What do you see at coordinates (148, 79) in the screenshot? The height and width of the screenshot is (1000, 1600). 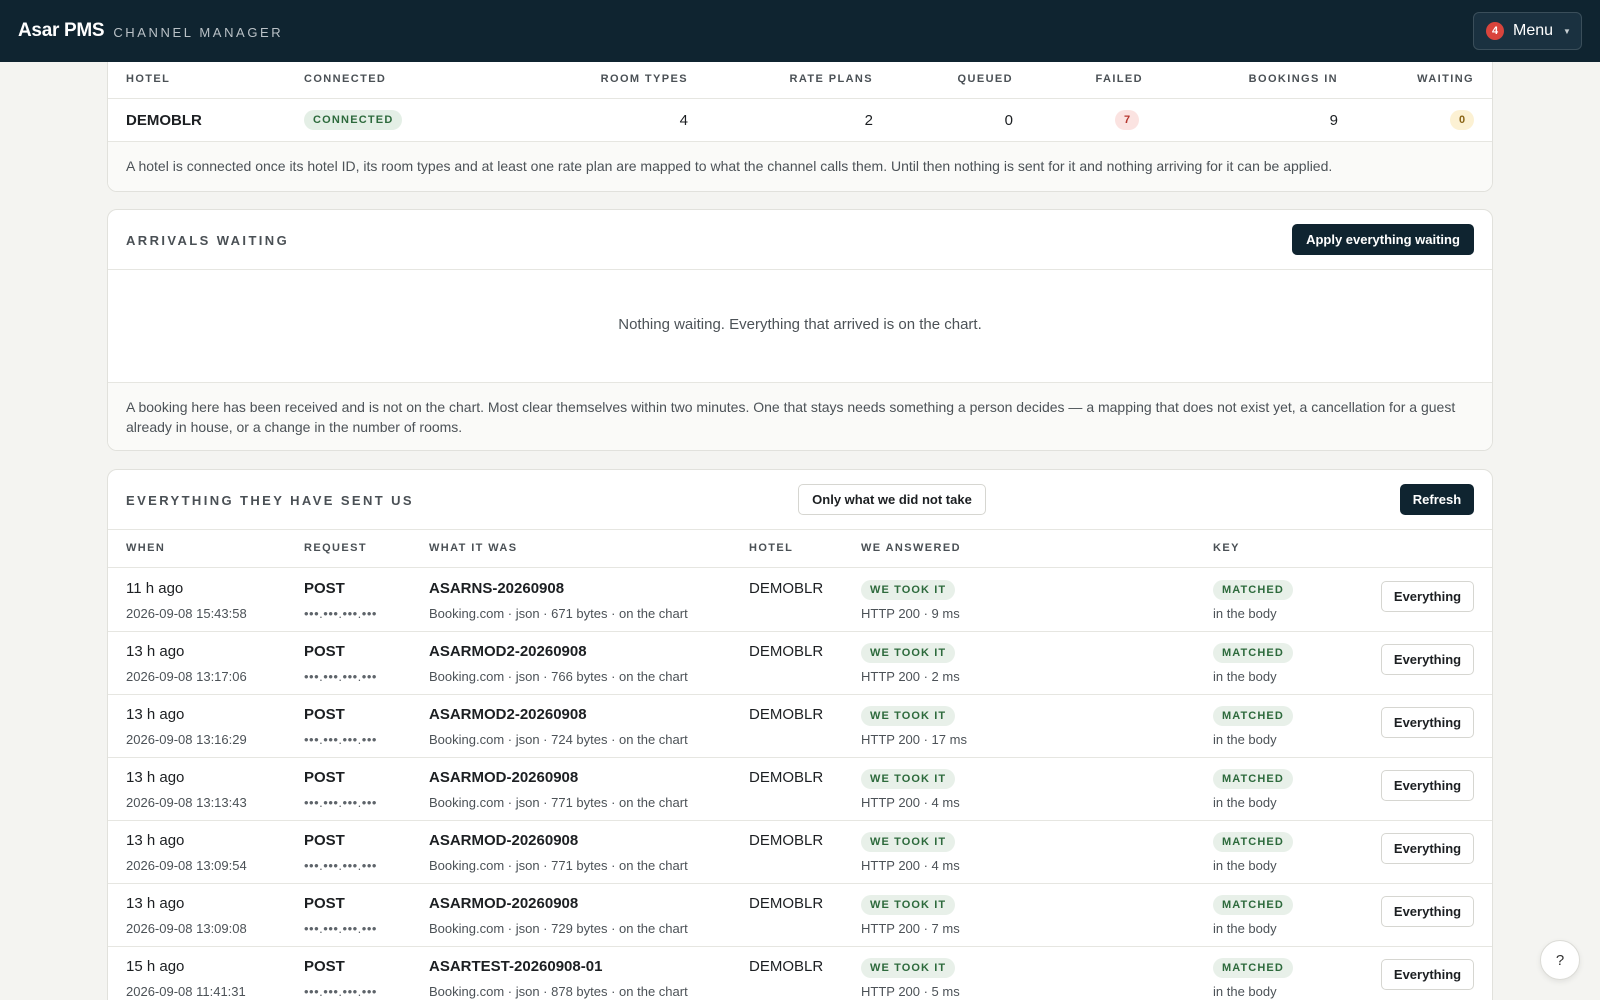 I see `col-hotel: HOTEL` at bounding box center [148, 79].